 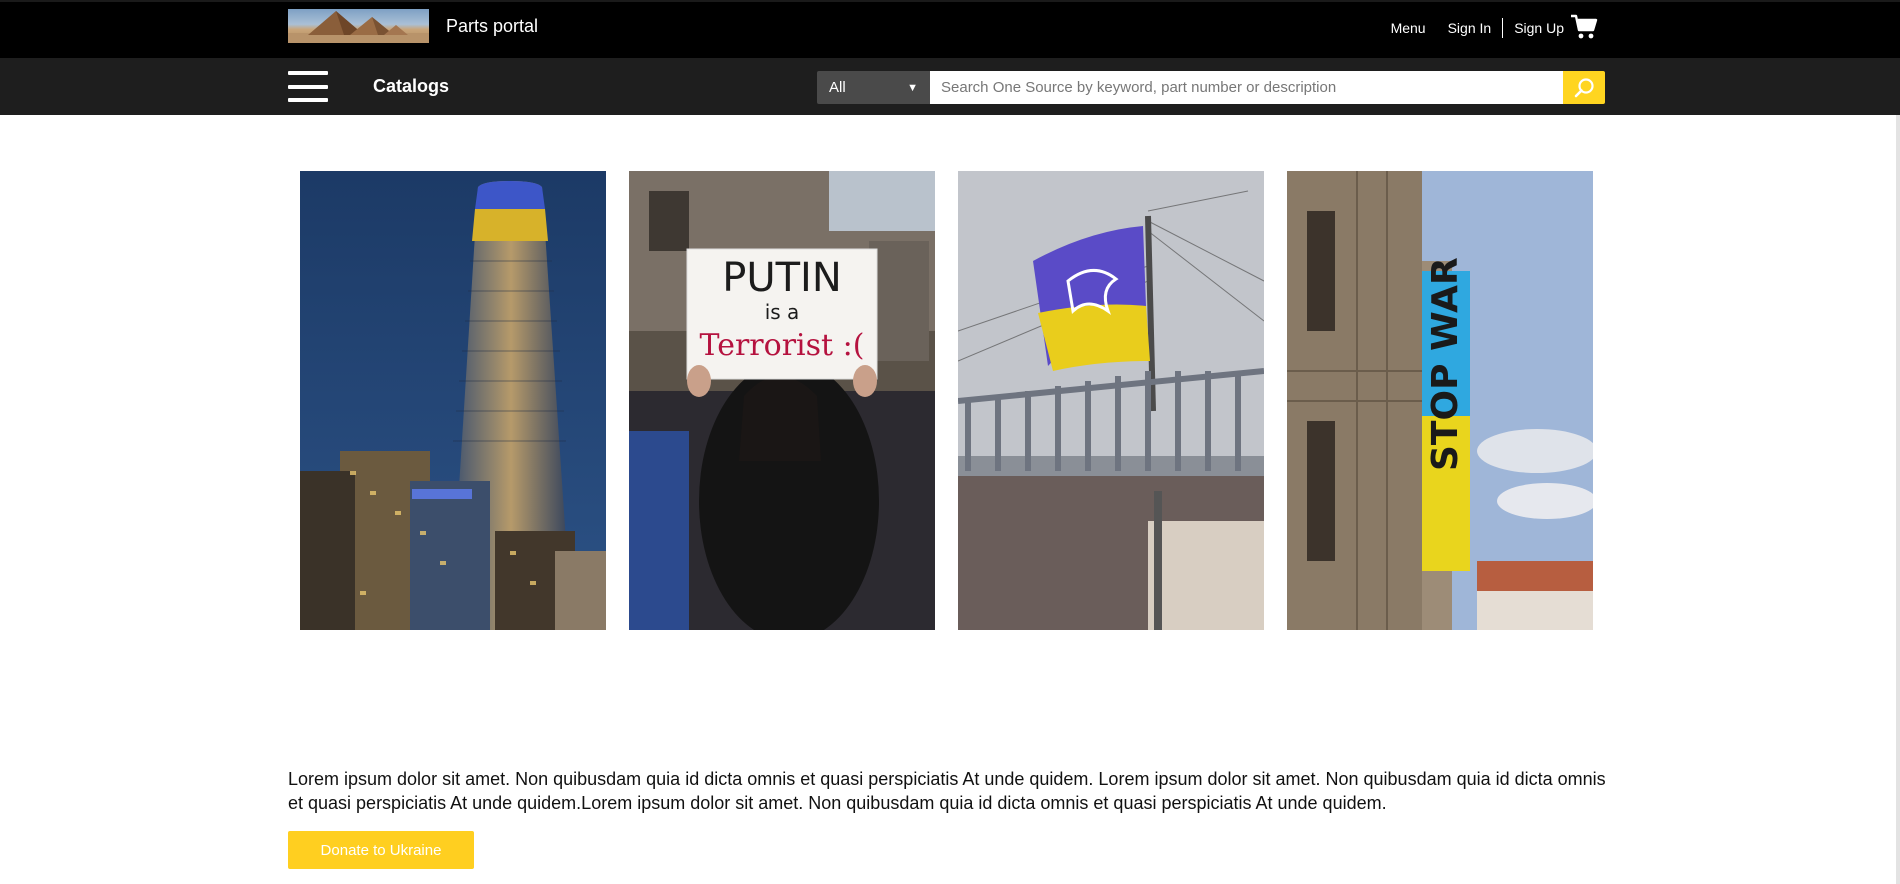 What do you see at coordinates (1503, 28) in the screenshot?
I see `link-divider` at bounding box center [1503, 28].